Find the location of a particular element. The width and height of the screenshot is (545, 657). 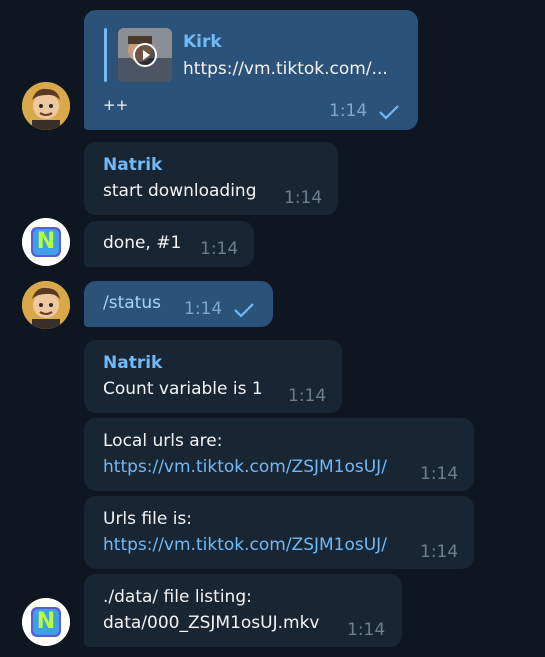

link-preview-thumbnail is located at coordinates (145, 55).